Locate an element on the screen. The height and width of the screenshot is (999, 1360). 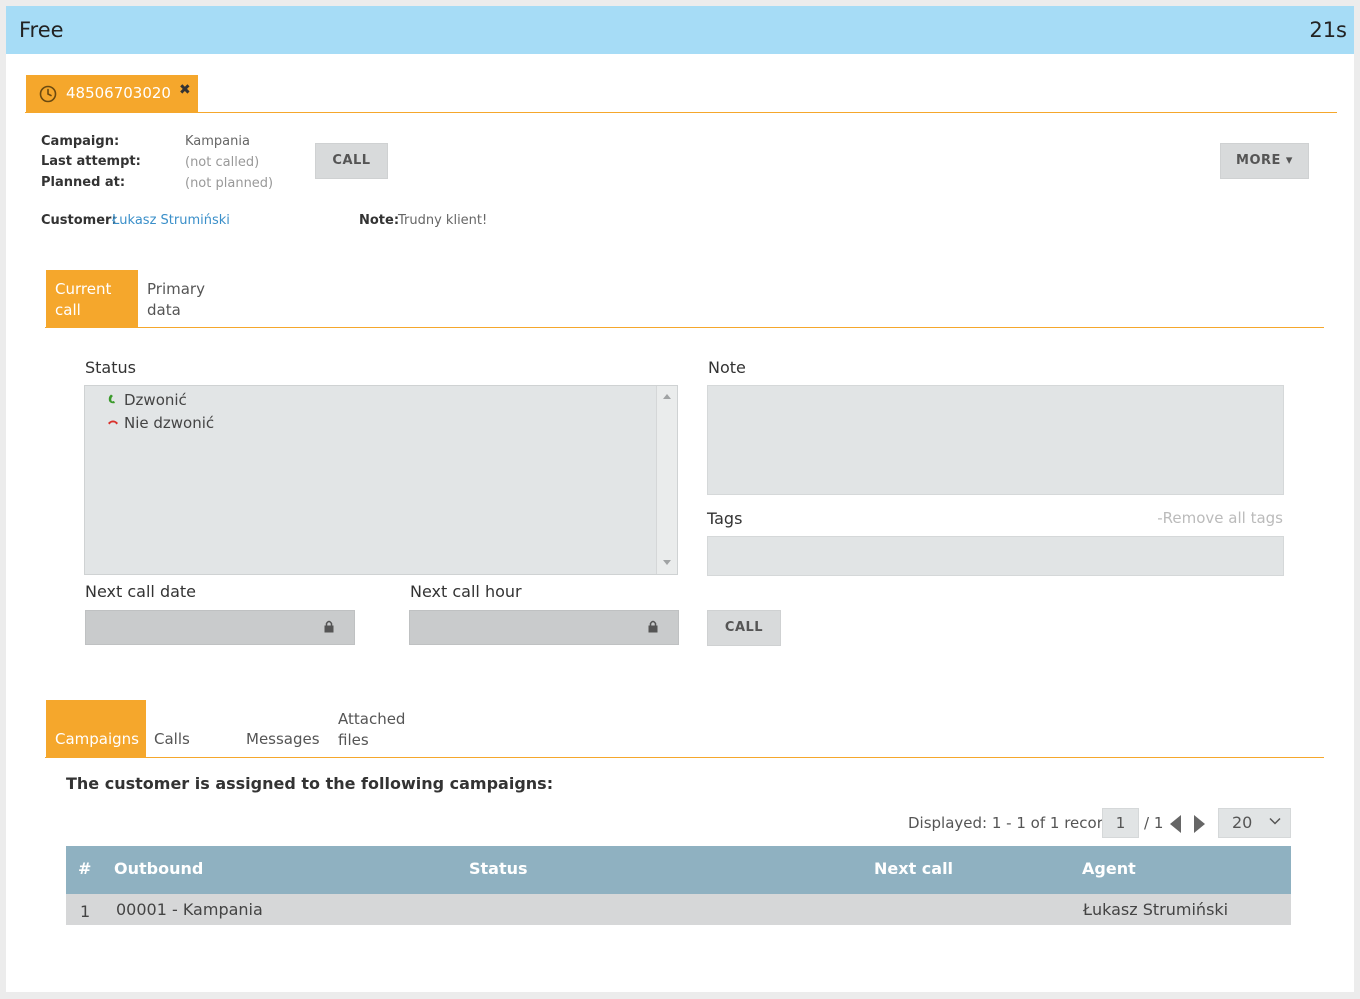
planned-label: Planned at: is located at coordinates (83, 182).